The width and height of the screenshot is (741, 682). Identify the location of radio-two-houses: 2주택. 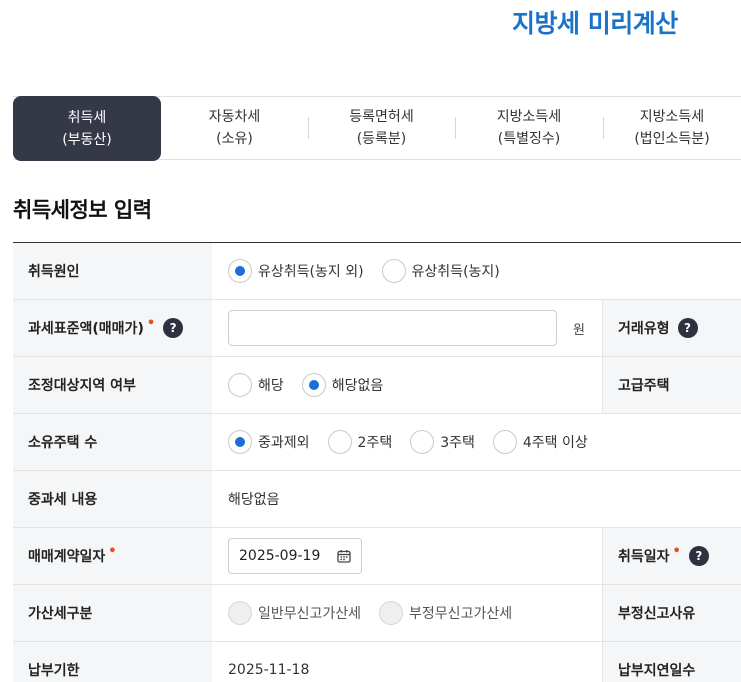
(360, 442).